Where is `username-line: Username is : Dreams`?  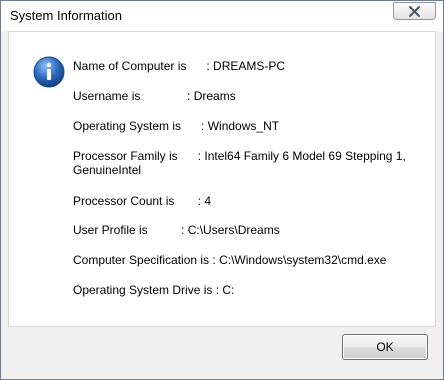
username-line: Username is : Dreams is located at coordinates (154, 96).